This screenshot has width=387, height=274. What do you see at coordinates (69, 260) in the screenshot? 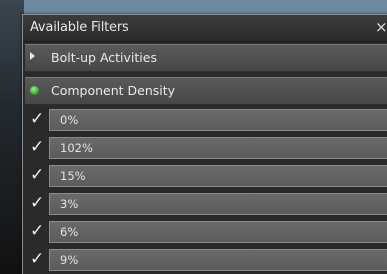
I see `filter-item-label: 9%` at bounding box center [69, 260].